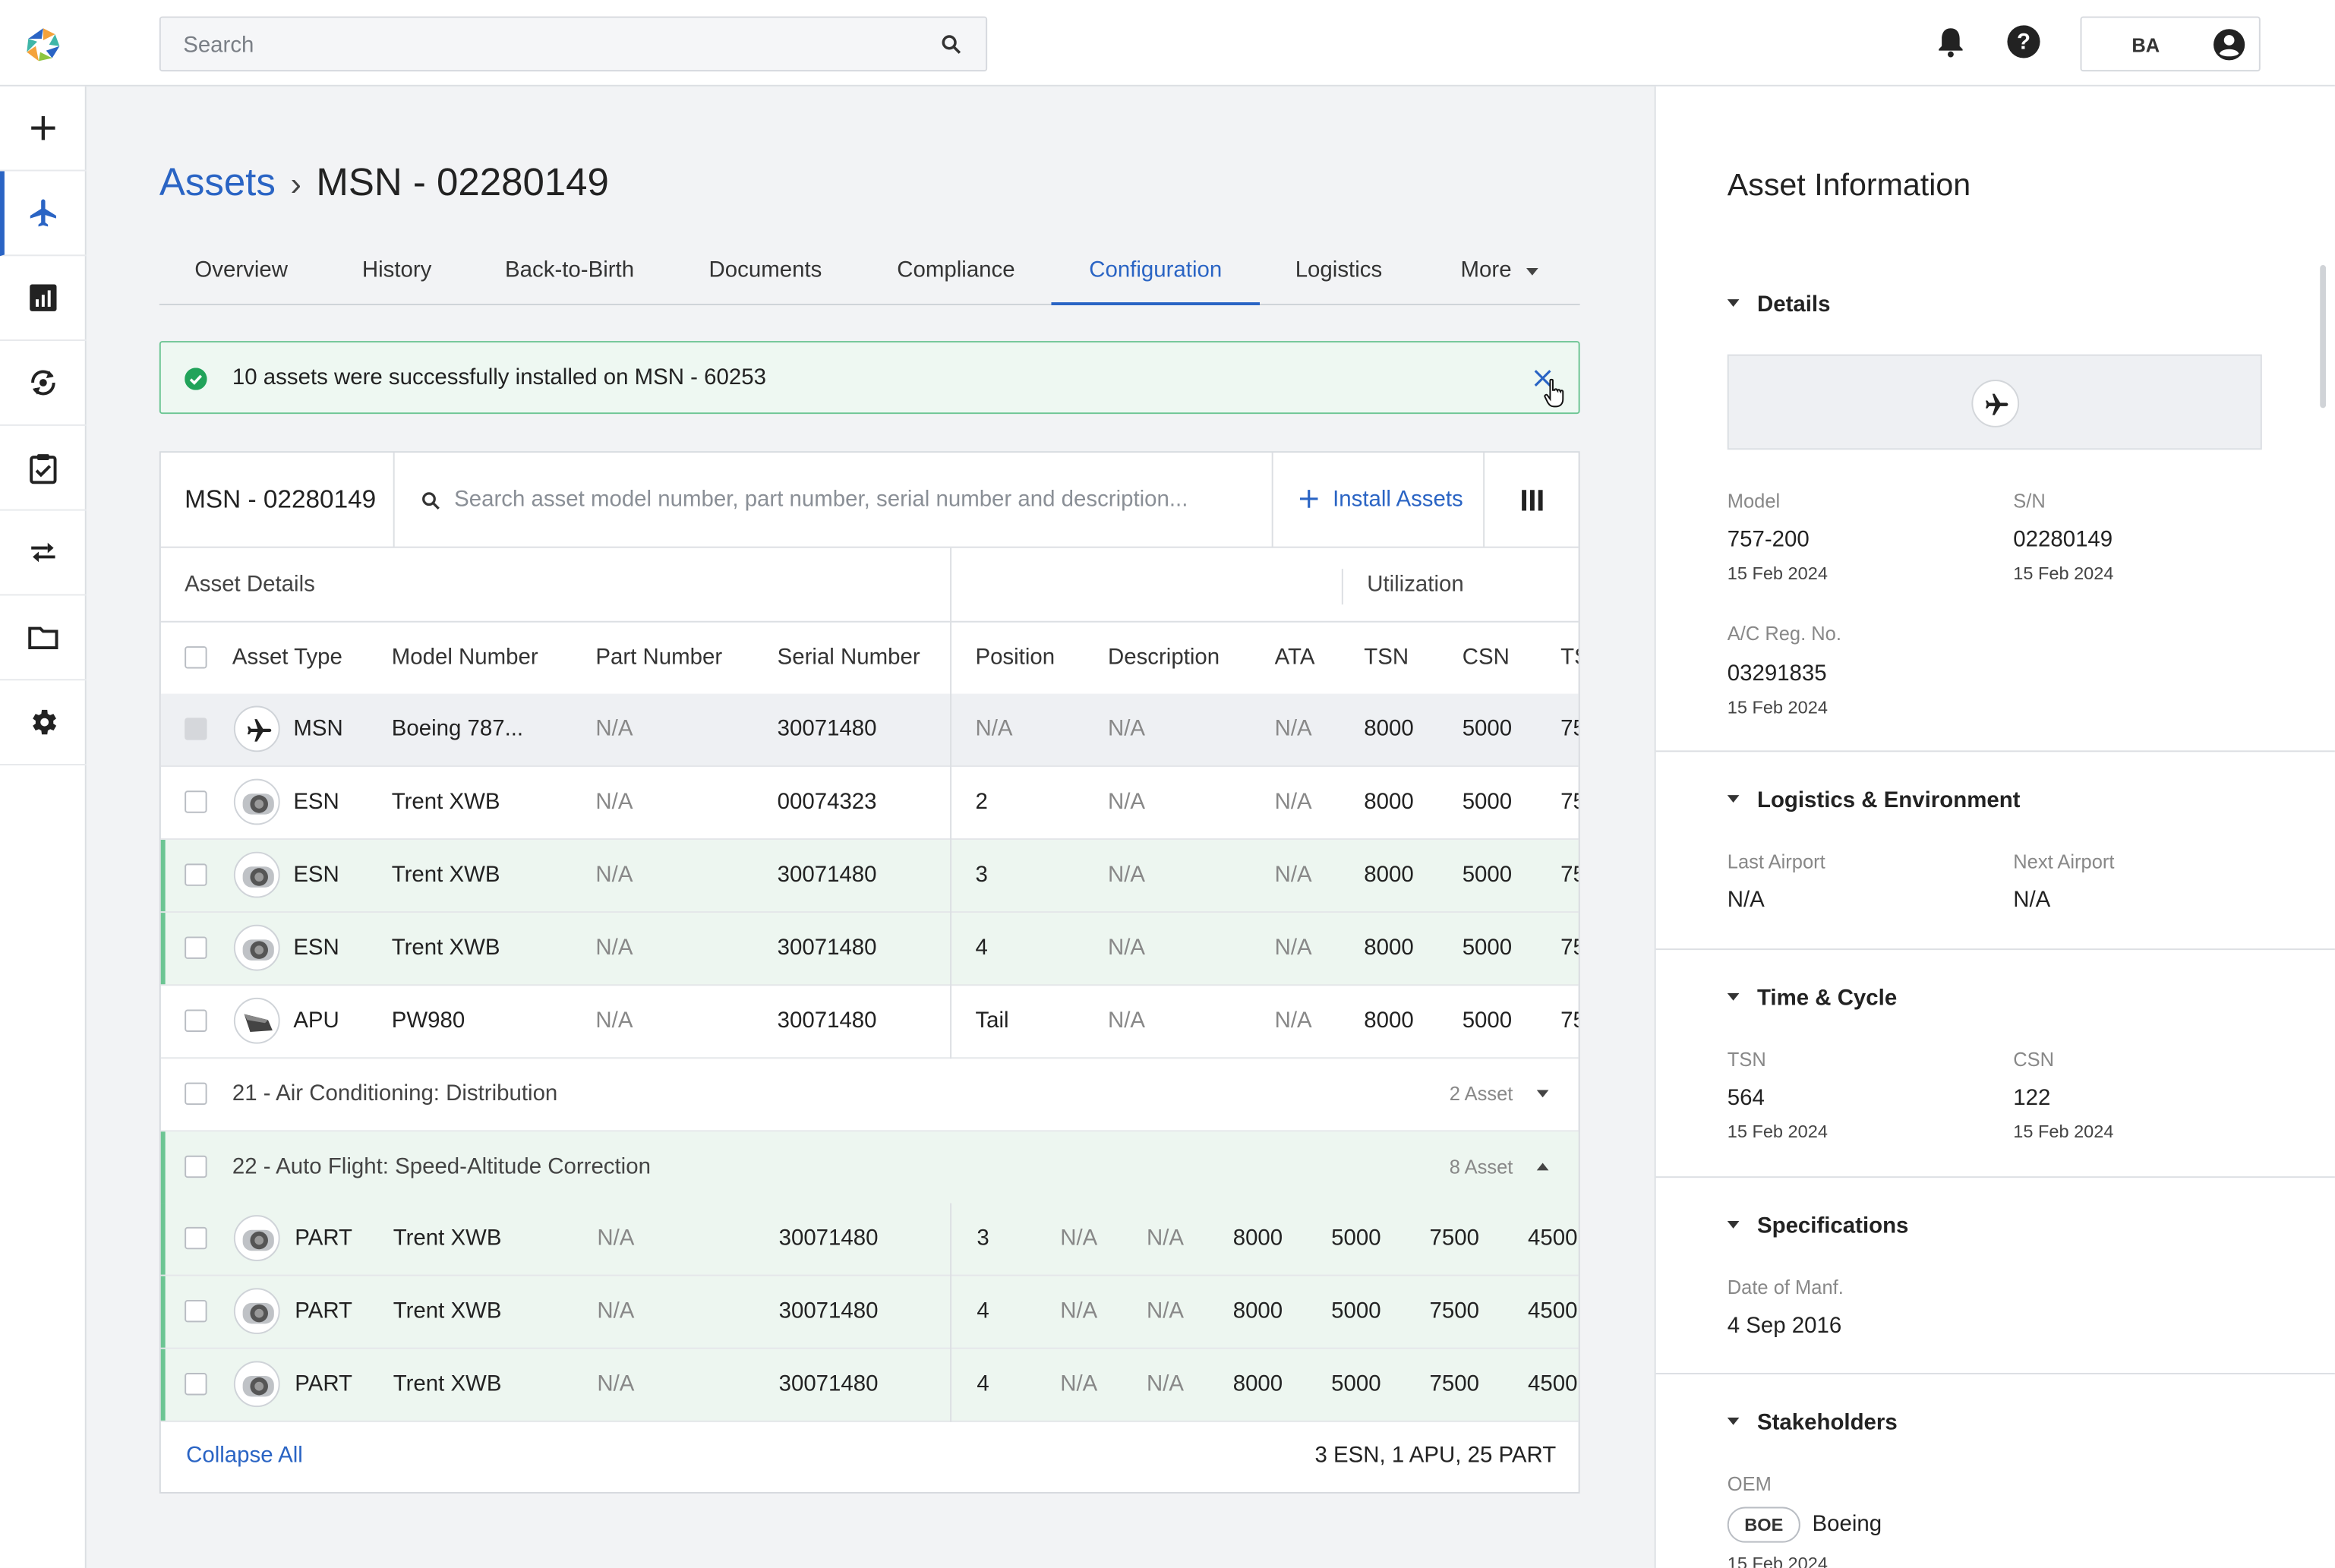  What do you see at coordinates (573, 44) in the screenshot?
I see `global-search-input: Search` at bounding box center [573, 44].